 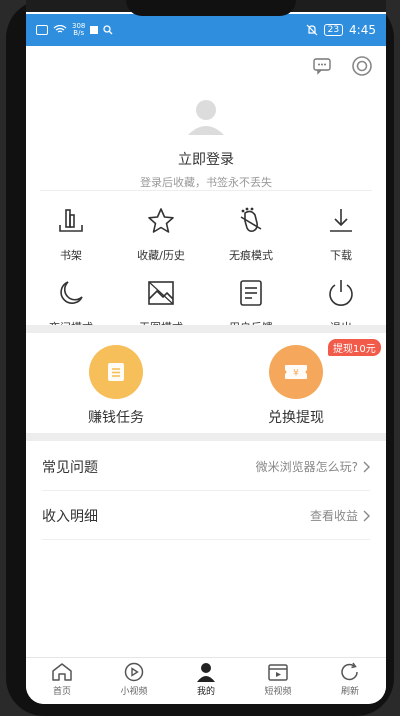 What do you see at coordinates (322, 66) in the screenshot?
I see `message-icon` at bounding box center [322, 66].